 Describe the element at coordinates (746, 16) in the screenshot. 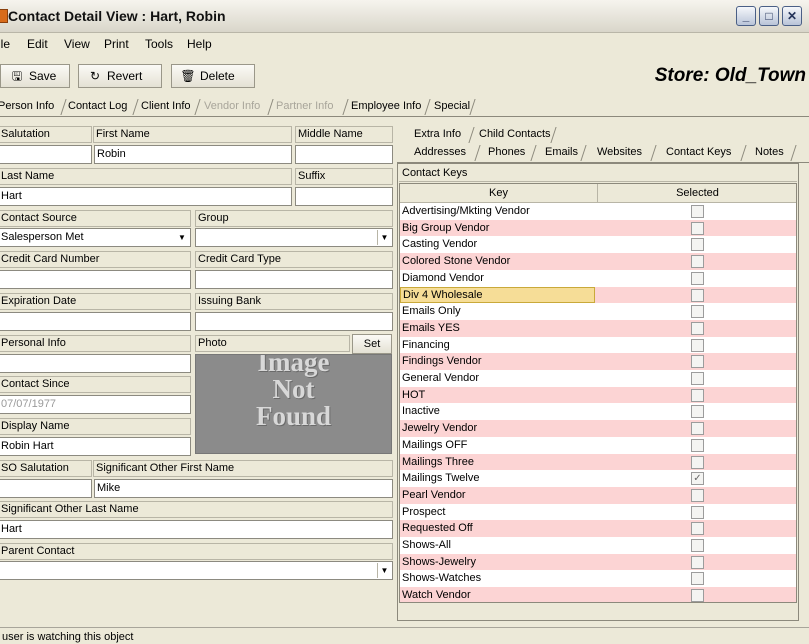

I see `minimize-icon: _` at that location.